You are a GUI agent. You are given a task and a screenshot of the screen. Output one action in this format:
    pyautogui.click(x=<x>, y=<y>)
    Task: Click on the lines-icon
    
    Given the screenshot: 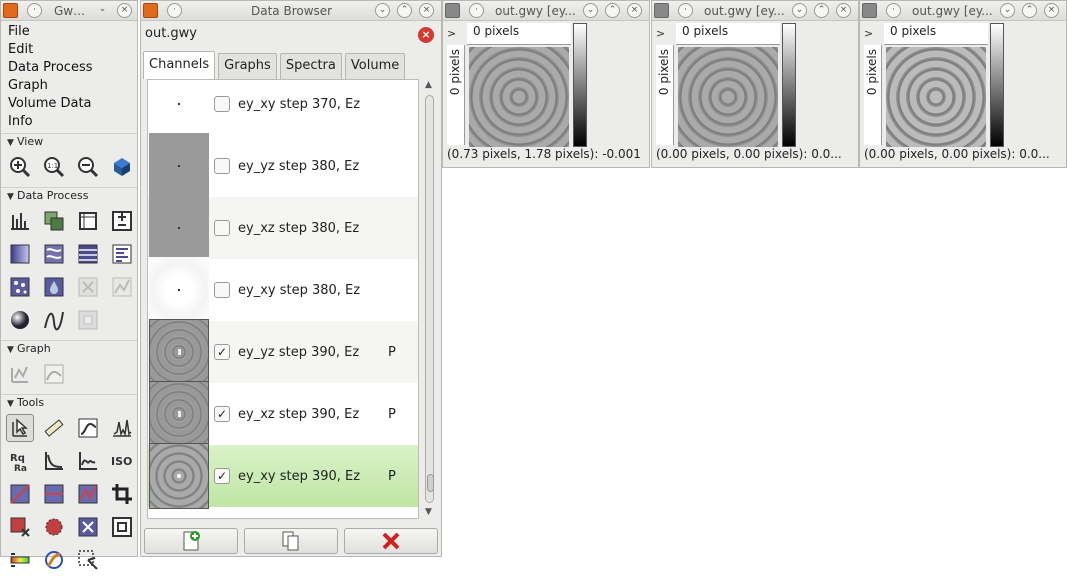 What is the action you would take?
    pyautogui.click(x=88, y=254)
    